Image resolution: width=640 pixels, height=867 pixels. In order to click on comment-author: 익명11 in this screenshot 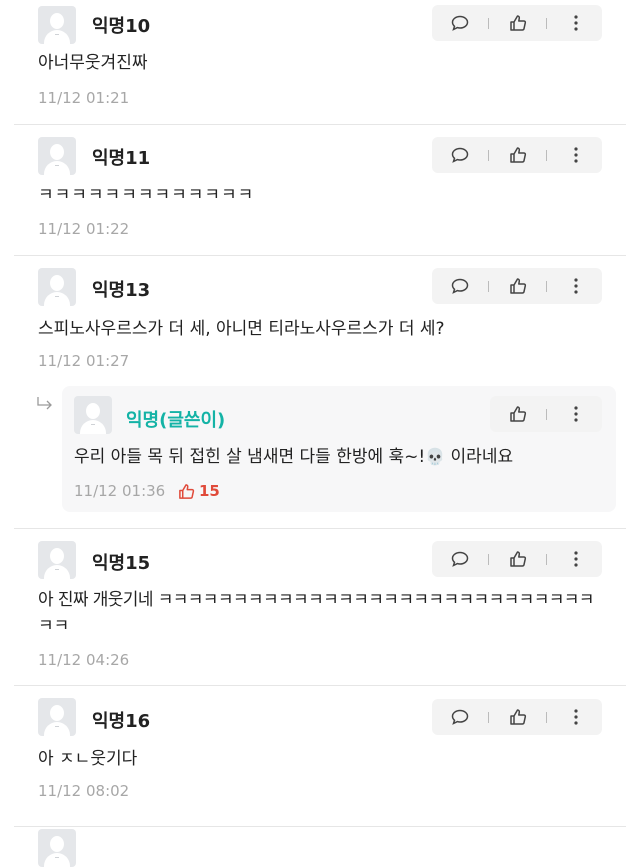, I will do `click(121, 157)`.